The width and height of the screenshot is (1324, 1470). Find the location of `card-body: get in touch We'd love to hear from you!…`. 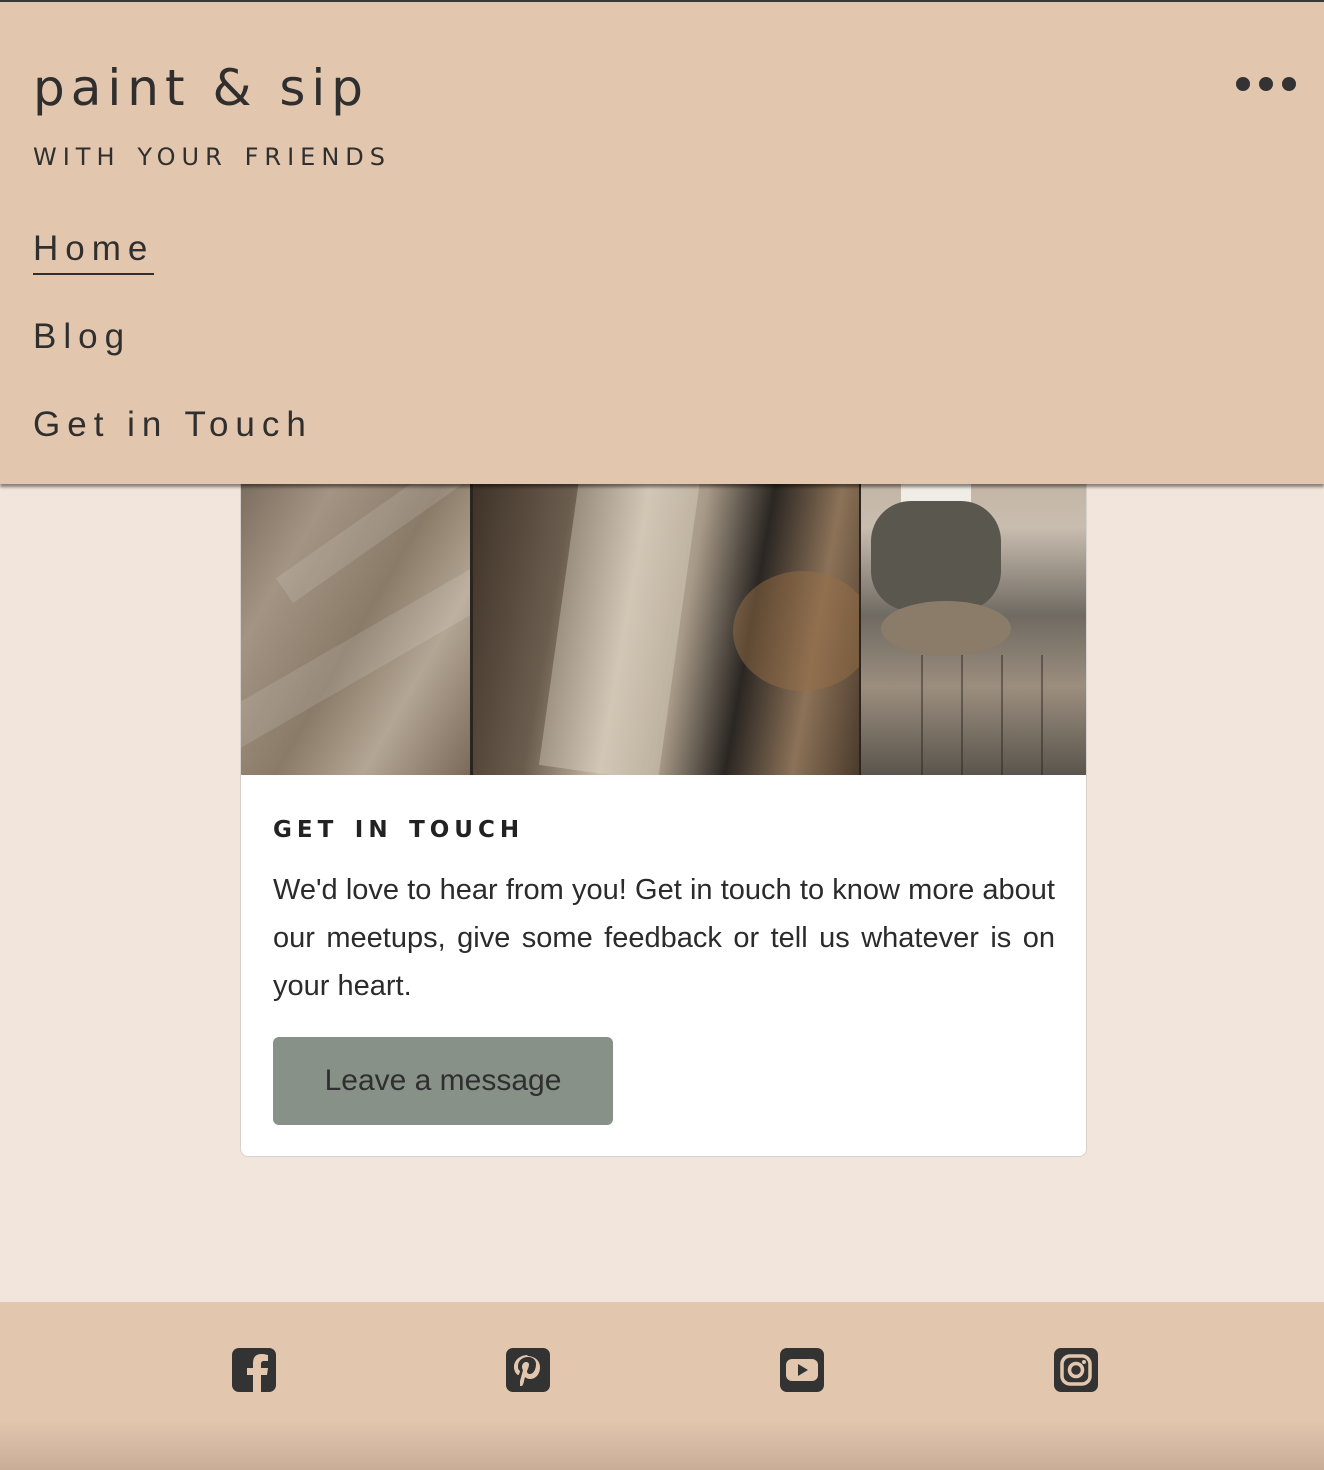

card-body: get in touch We'd love to hear from you!… is located at coordinates (664, 908).